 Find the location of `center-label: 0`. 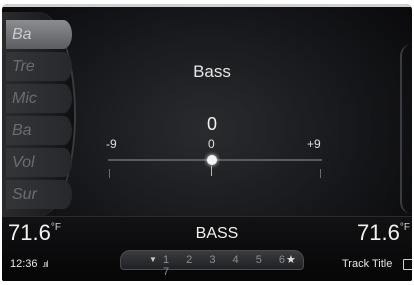

center-label: 0 is located at coordinates (211, 144).